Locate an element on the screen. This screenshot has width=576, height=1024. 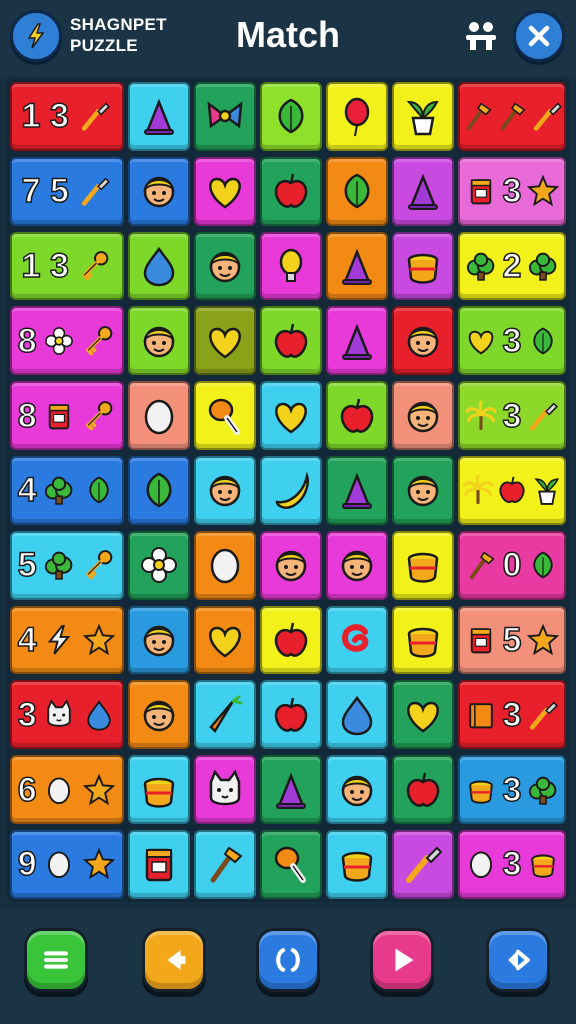
cone-icon is located at coordinates (291, 790).